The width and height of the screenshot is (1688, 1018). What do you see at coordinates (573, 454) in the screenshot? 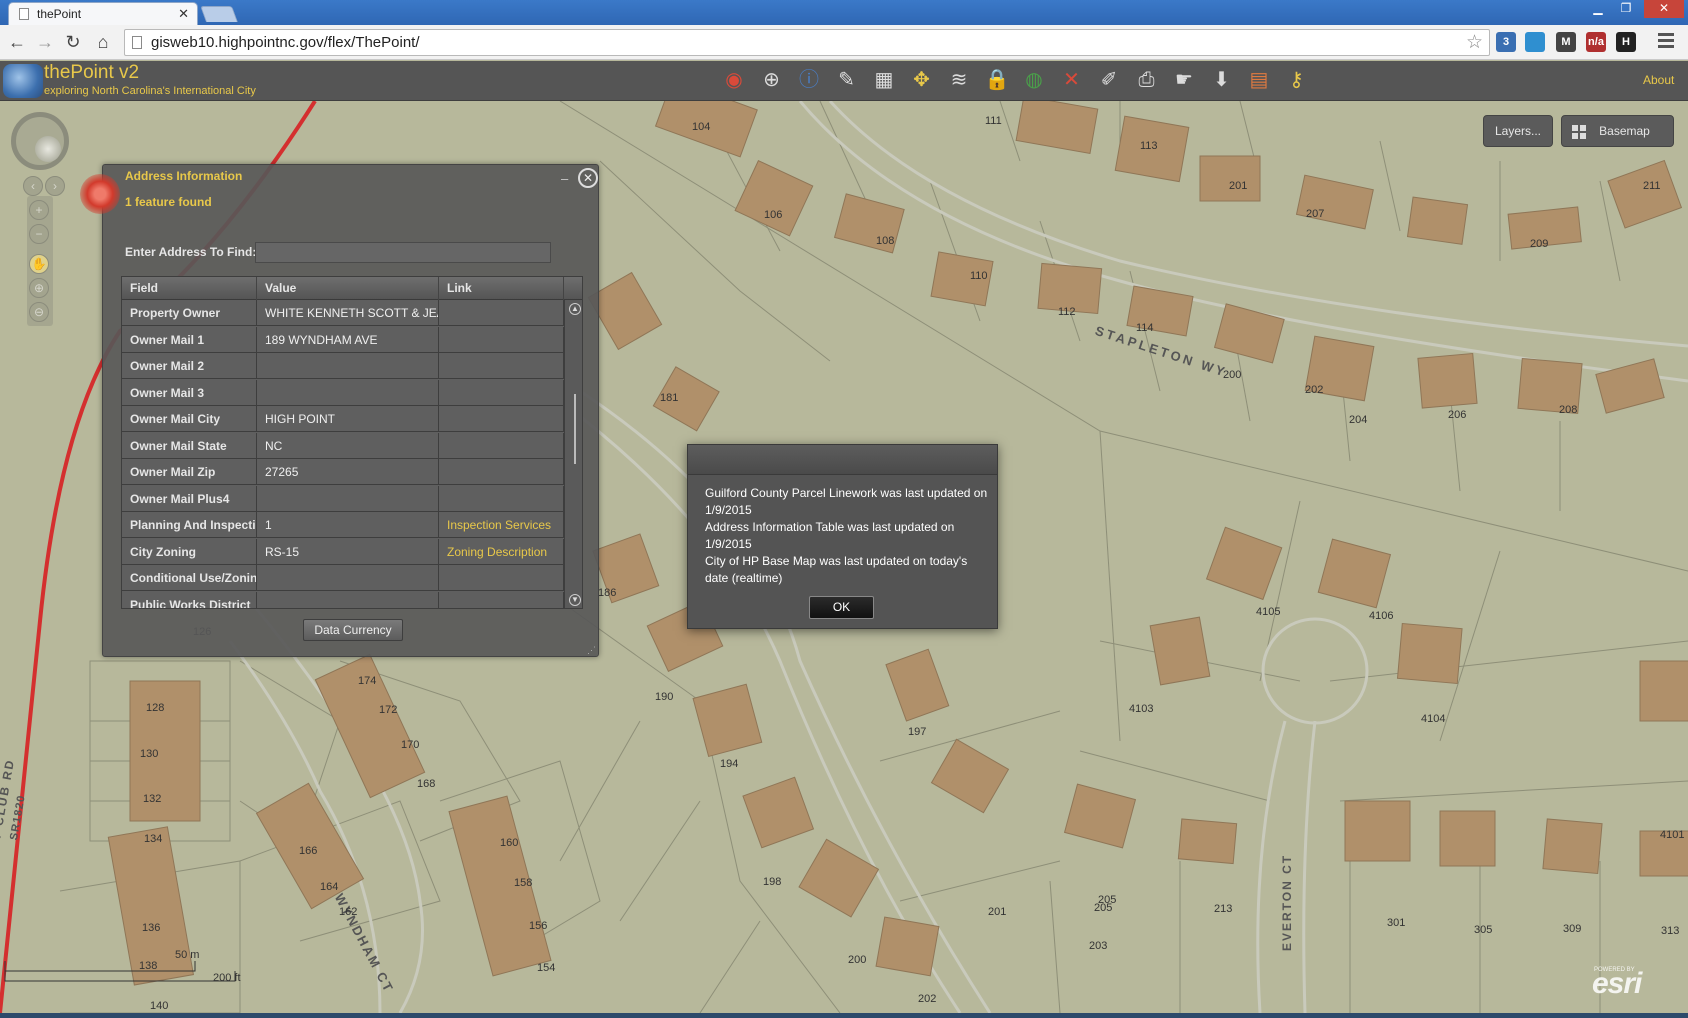
I see `table-scrollbar: ▲ ▼` at bounding box center [573, 454].